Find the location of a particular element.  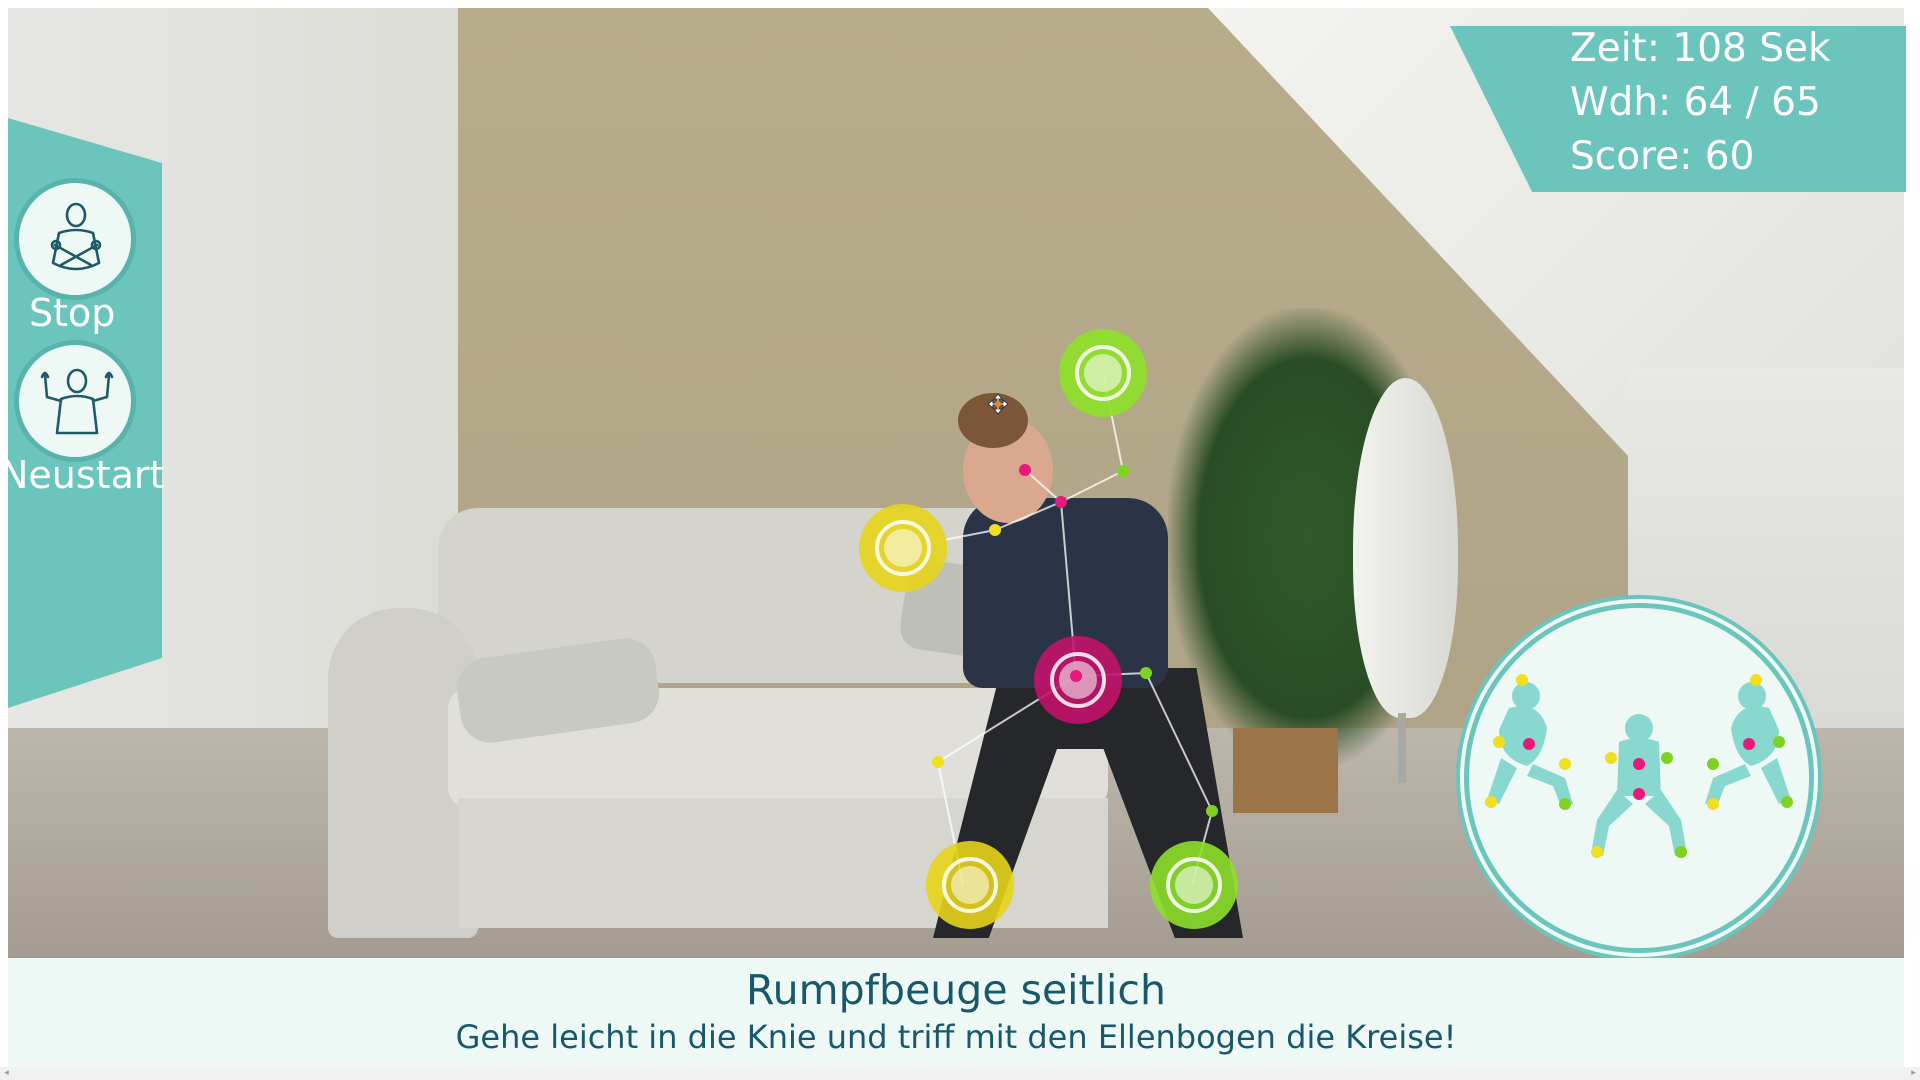

scroll-left-icon: ◂ is located at coordinates (6, 1073).